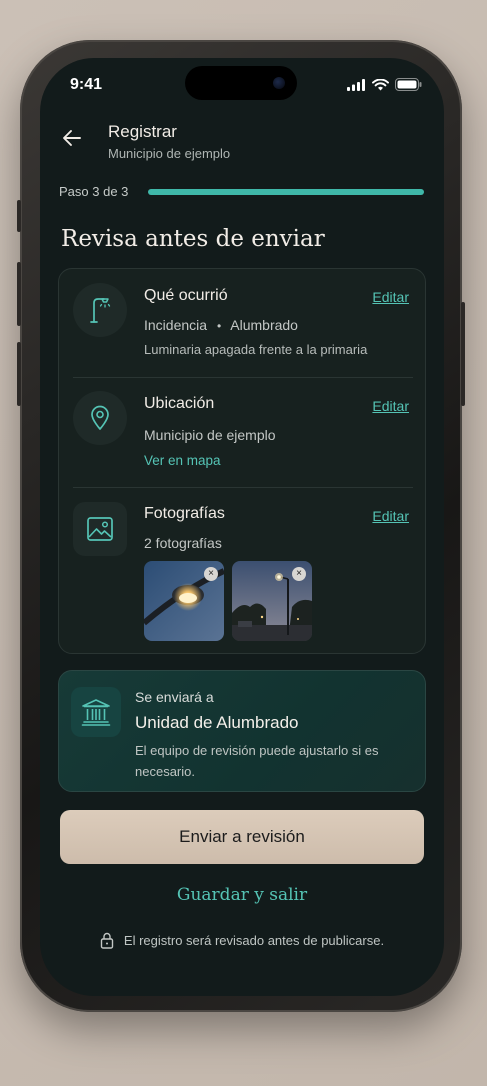 This screenshot has width=487, height=1086. What do you see at coordinates (96, 712) in the screenshot?
I see `institution-icon` at bounding box center [96, 712].